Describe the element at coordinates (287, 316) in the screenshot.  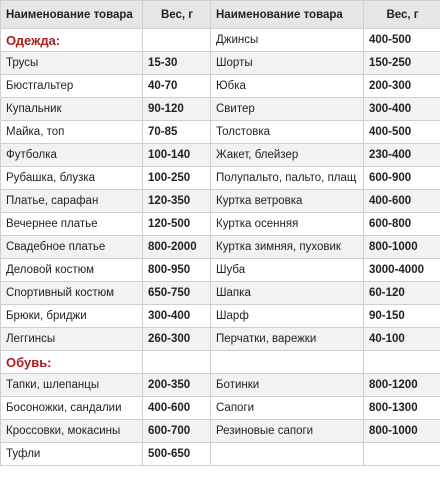
I see `item-name: Шарф` at that location.